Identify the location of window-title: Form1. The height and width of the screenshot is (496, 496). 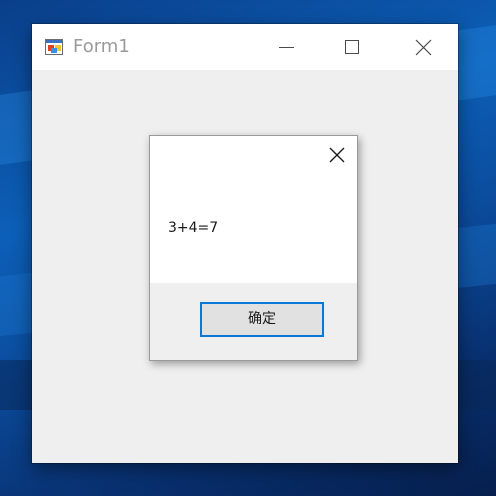
(101, 46).